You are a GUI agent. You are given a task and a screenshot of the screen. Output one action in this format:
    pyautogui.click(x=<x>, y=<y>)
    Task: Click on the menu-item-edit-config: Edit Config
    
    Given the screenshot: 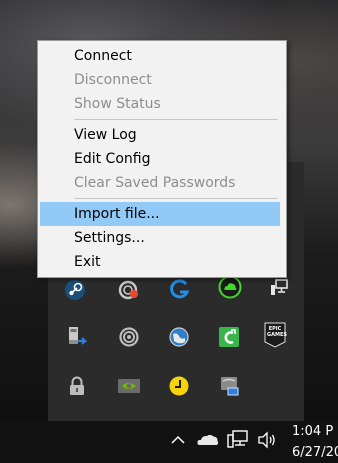 What is the action you would take?
    pyautogui.click(x=160, y=159)
    